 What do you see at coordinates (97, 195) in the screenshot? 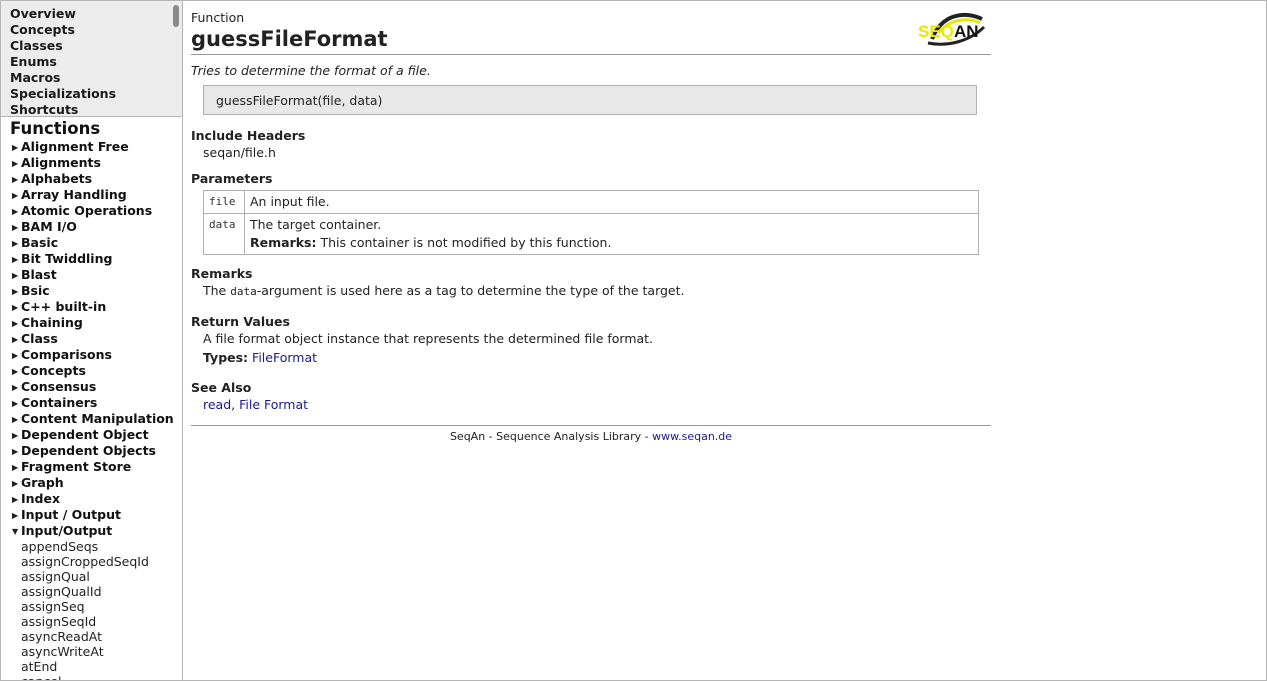
I see `sidebar-category: ▶ Array Handling` at bounding box center [97, 195].